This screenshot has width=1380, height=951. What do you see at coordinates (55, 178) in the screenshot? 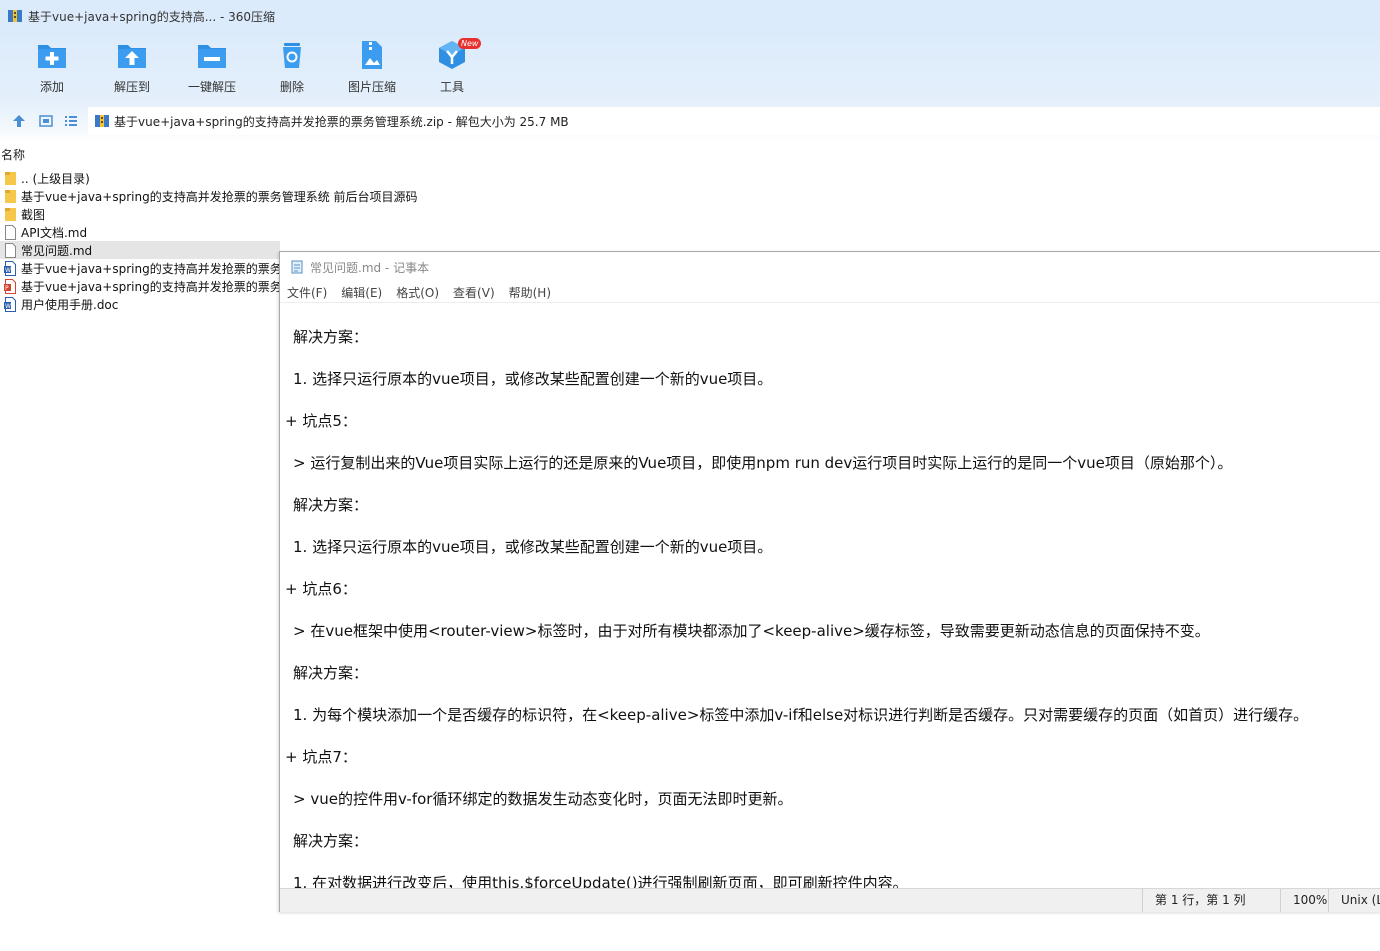
I see `file-name: .. (上级目录)` at bounding box center [55, 178].